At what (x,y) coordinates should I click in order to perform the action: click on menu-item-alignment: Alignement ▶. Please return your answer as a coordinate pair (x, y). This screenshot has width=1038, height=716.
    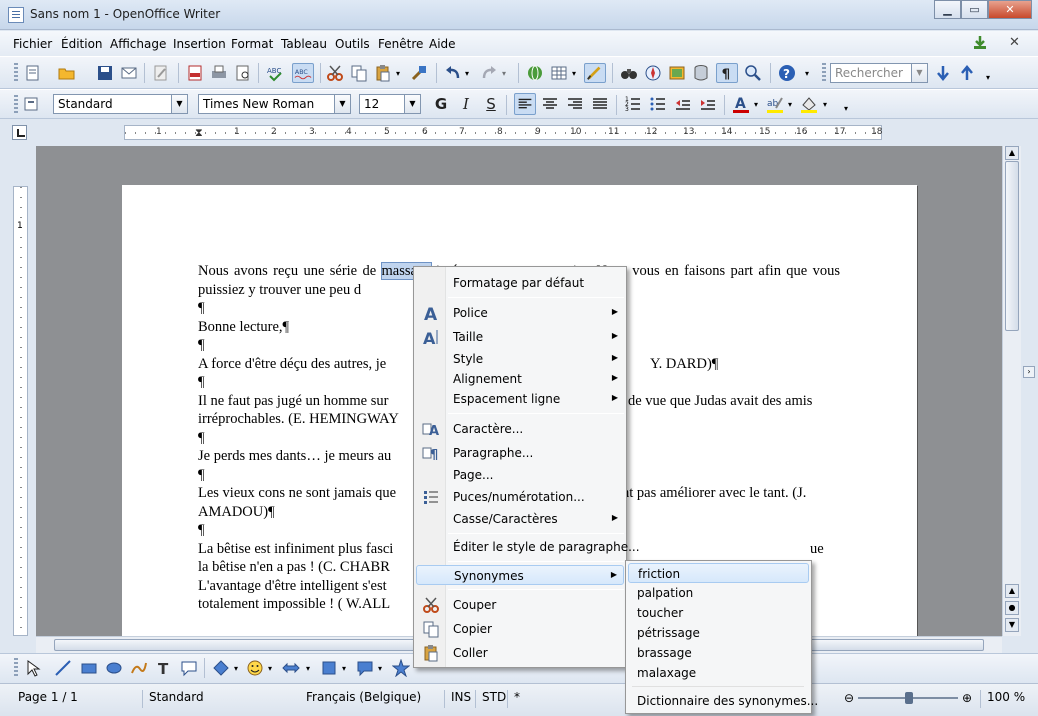
    Looking at the image, I should click on (520, 379).